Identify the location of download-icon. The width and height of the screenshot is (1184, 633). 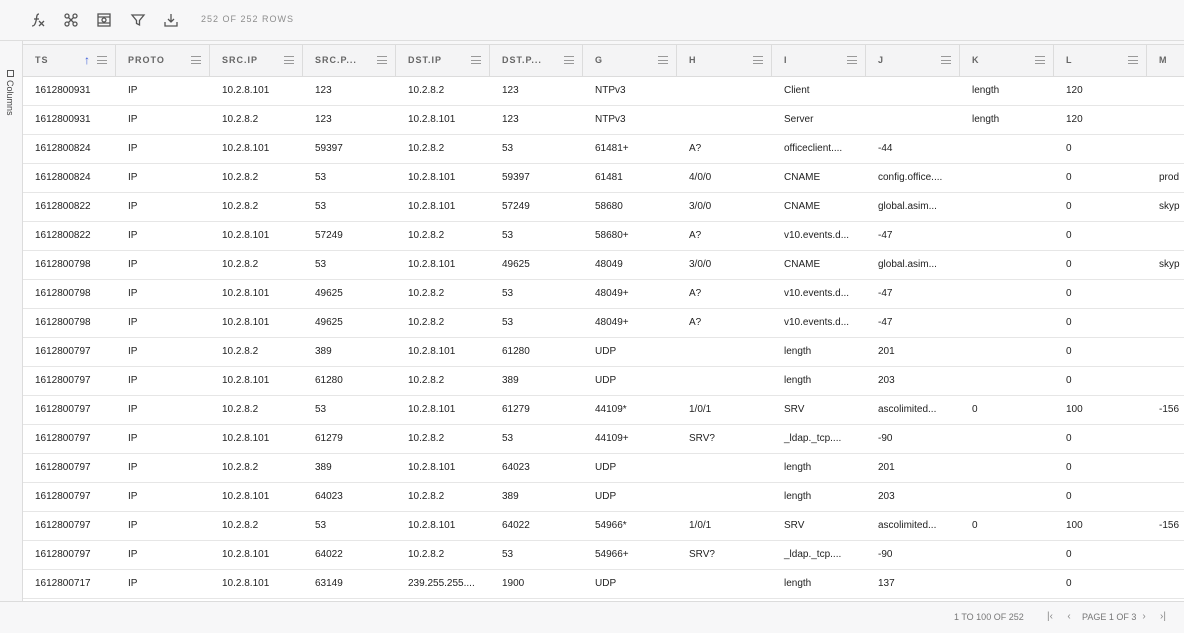
(171, 20).